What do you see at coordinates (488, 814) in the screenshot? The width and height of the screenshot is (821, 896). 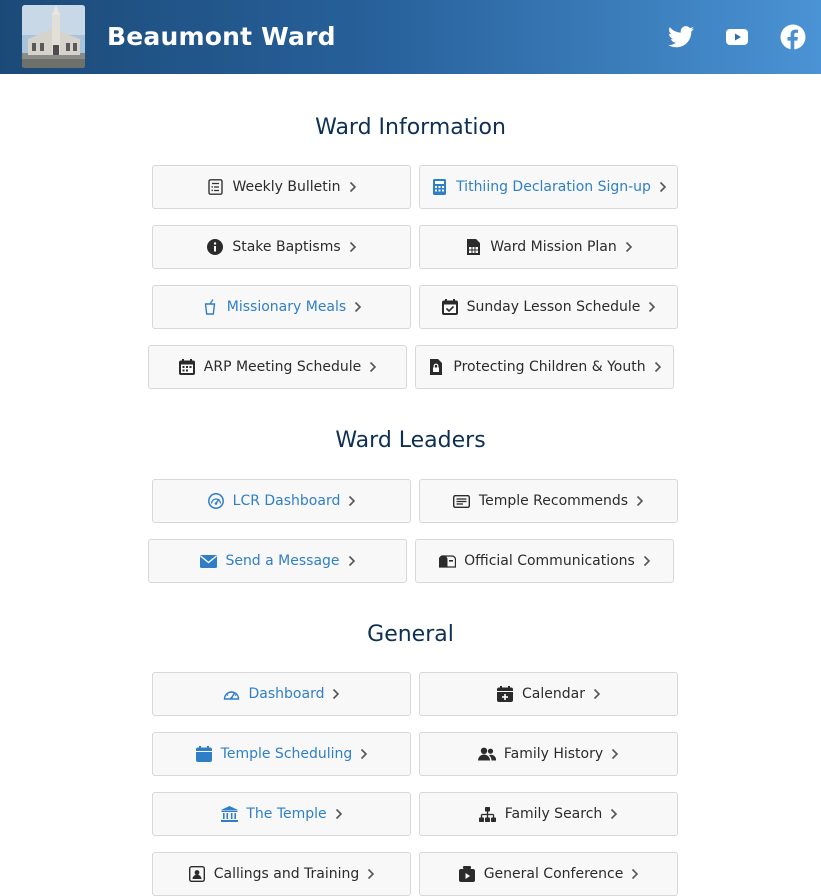 I see `tree-icon` at bounding box center [488, 814].